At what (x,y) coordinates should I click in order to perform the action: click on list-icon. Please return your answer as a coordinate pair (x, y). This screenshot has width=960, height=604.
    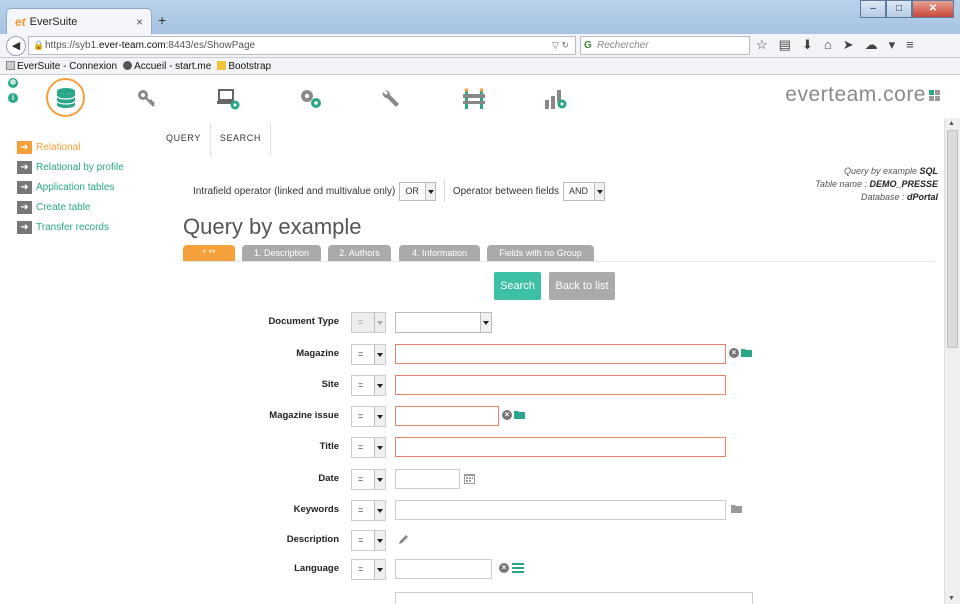
    Looking at the image, I should click on (518, 568).